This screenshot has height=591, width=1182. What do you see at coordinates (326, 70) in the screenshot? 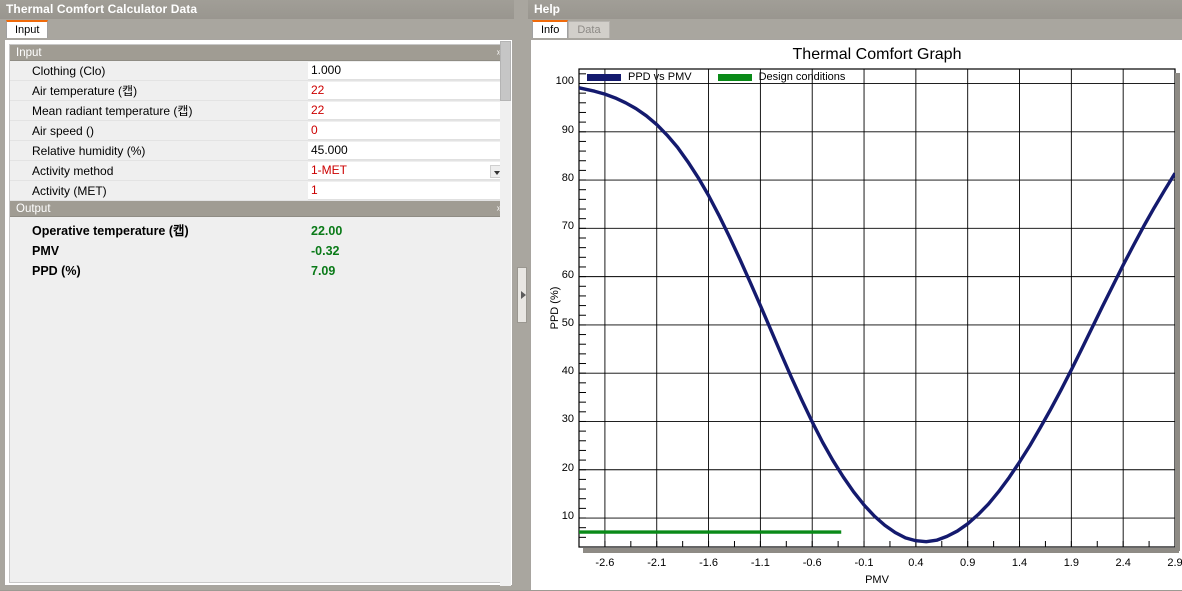
I see `row-clothing-value: 1.000` at bounding box center [326, 70].